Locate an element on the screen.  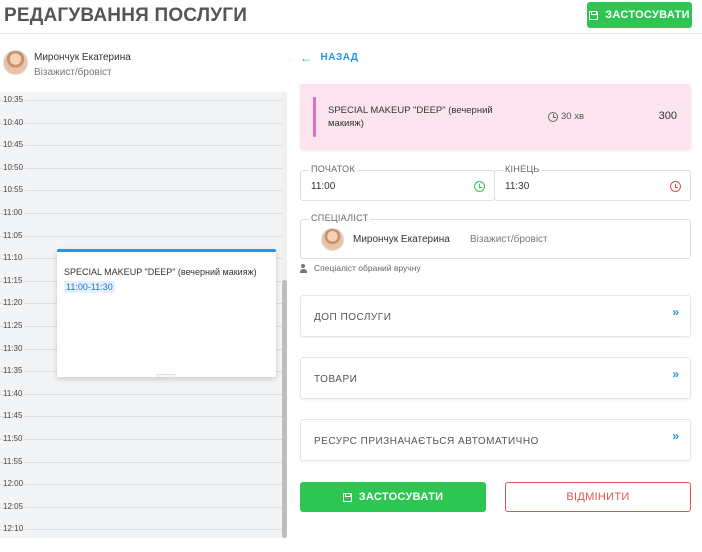
selected-specialist-name: Мирончук Екатерина is located at coordinates (401, 239).